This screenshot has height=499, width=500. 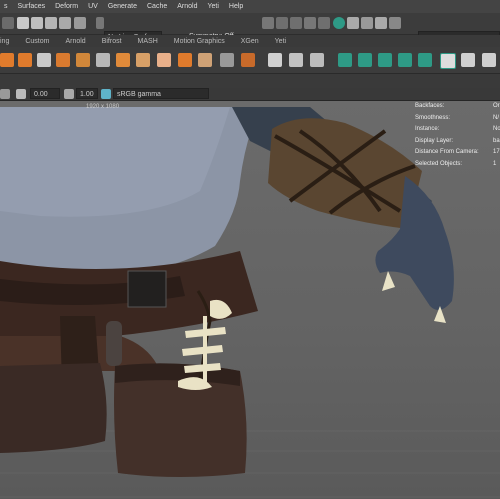 What do you see at coordinates (489, 60) in the screenshot?
I see `shelf-item-24-icon` at bounding box center [489, 60].